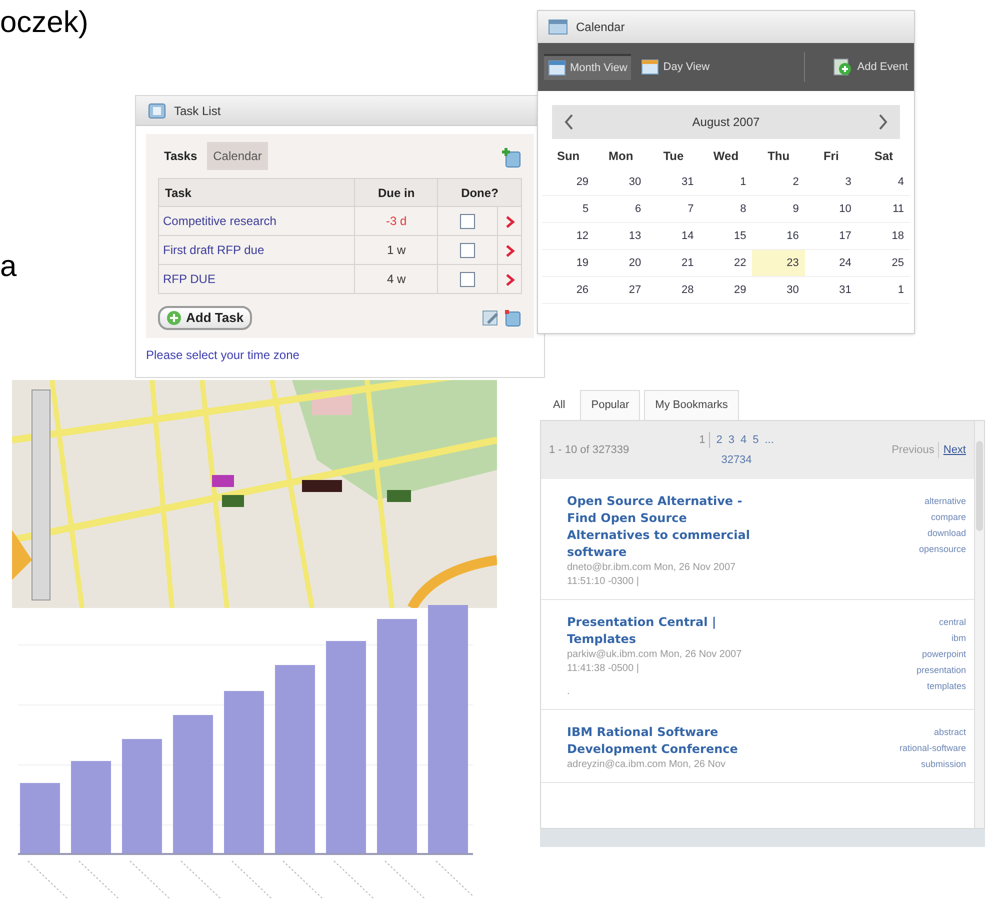 This screenshot has width=987, height=915. Describe the element at coordinates (513, 318) in the screenshot. I see `note-icon` at that location.